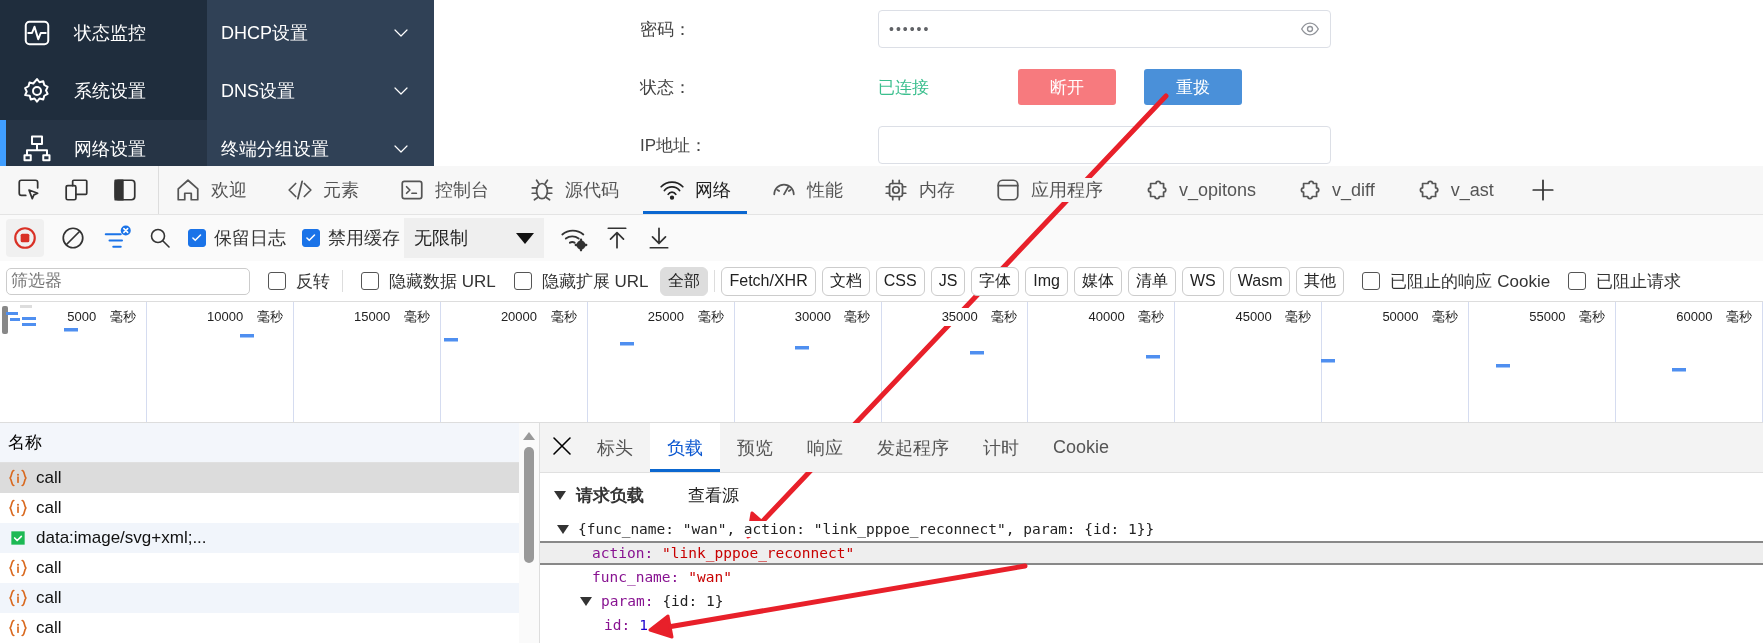 The image size is (1763, 643). I want to click on status-text: 已连接, so click(904, 87).